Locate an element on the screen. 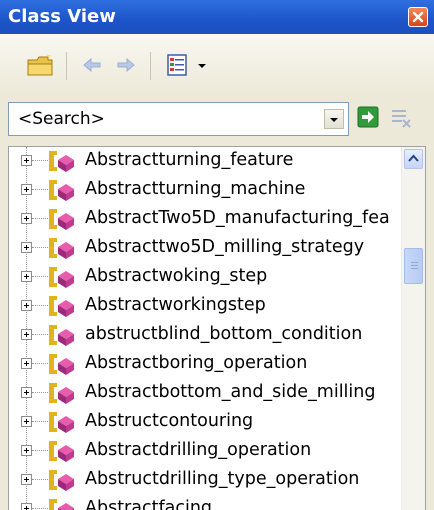  tree-item-label: Abstractbottom_and_side_milling is located at coordinates (230, 392).